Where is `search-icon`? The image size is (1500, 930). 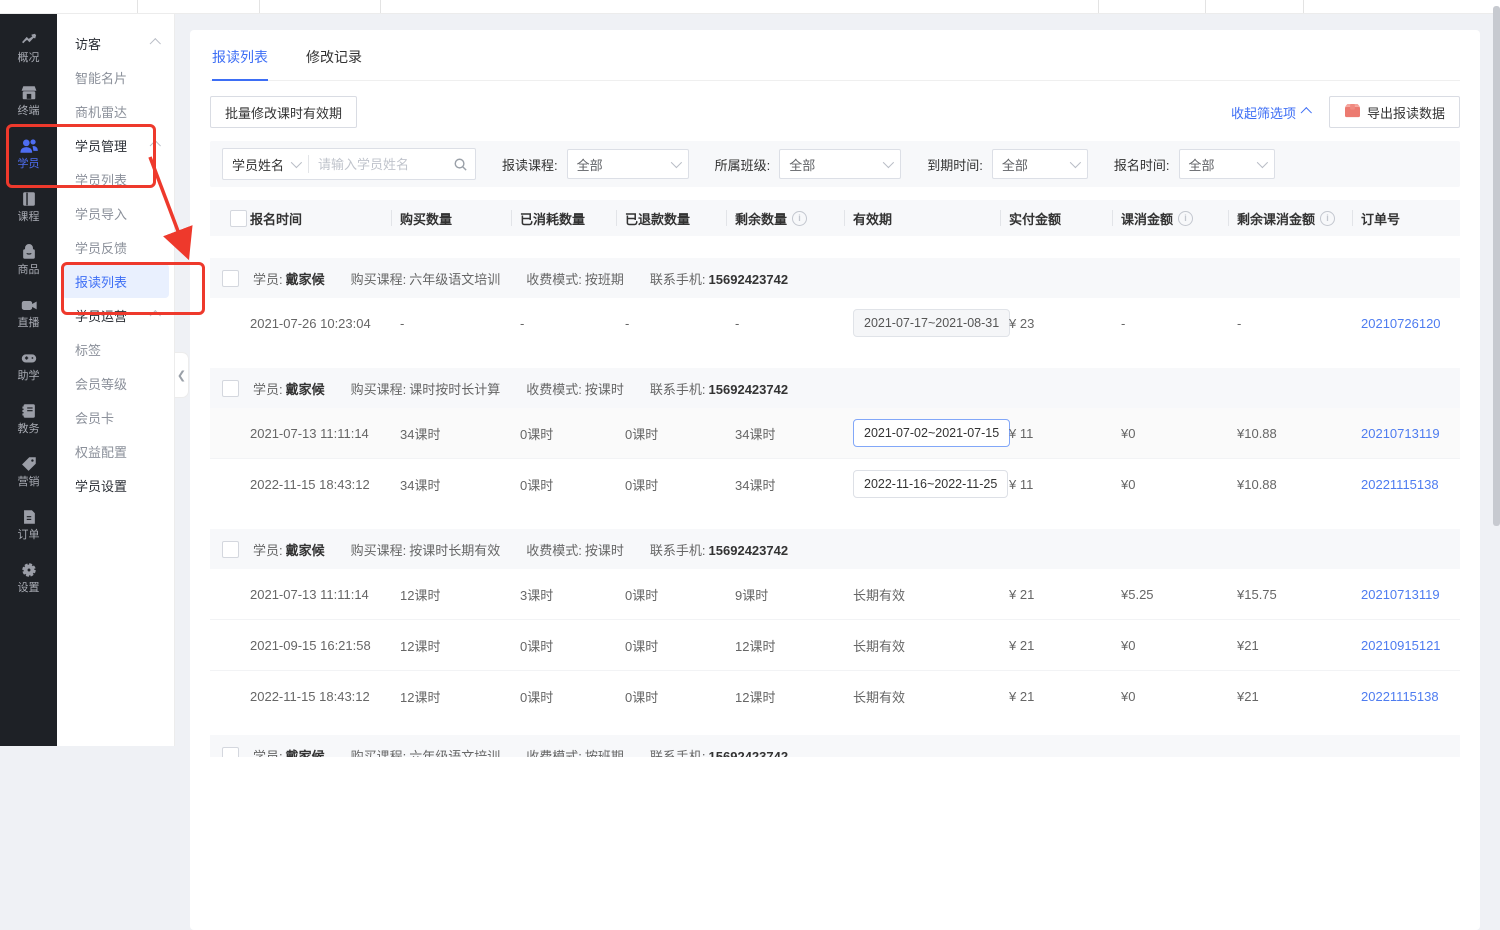 search-icon is located at coordinates (460, 164).